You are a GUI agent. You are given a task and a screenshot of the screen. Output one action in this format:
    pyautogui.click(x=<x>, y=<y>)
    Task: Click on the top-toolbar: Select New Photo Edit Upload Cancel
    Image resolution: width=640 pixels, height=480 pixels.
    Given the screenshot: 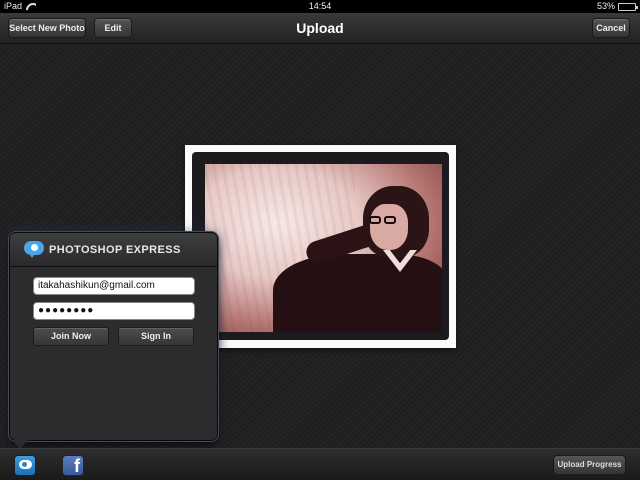 What is the action you would take?
    pyautogui.click(x=320, y=28)
    